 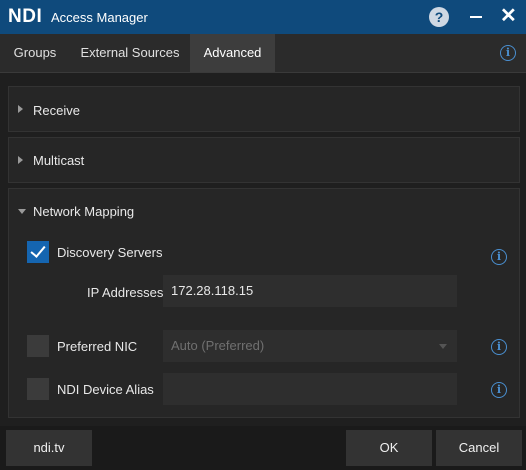 I want to click on preferred-nic-label: Preferred NIC, so click(x=97, y=346).